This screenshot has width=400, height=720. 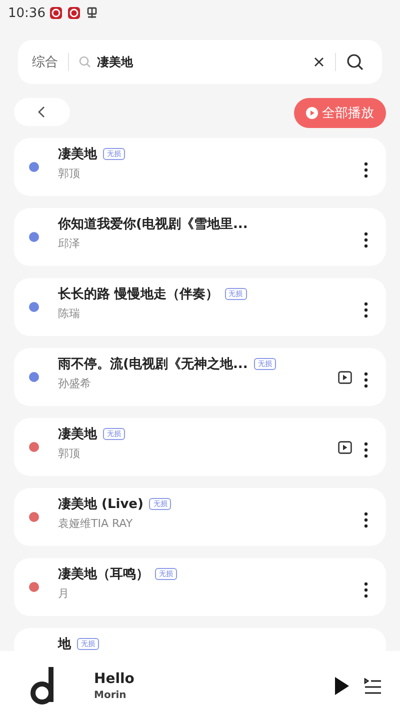 What do you see at coordinates (69, 313) in the screenshot?
I see `artist-name: 陈瑞` at bounding box center [69, 313].